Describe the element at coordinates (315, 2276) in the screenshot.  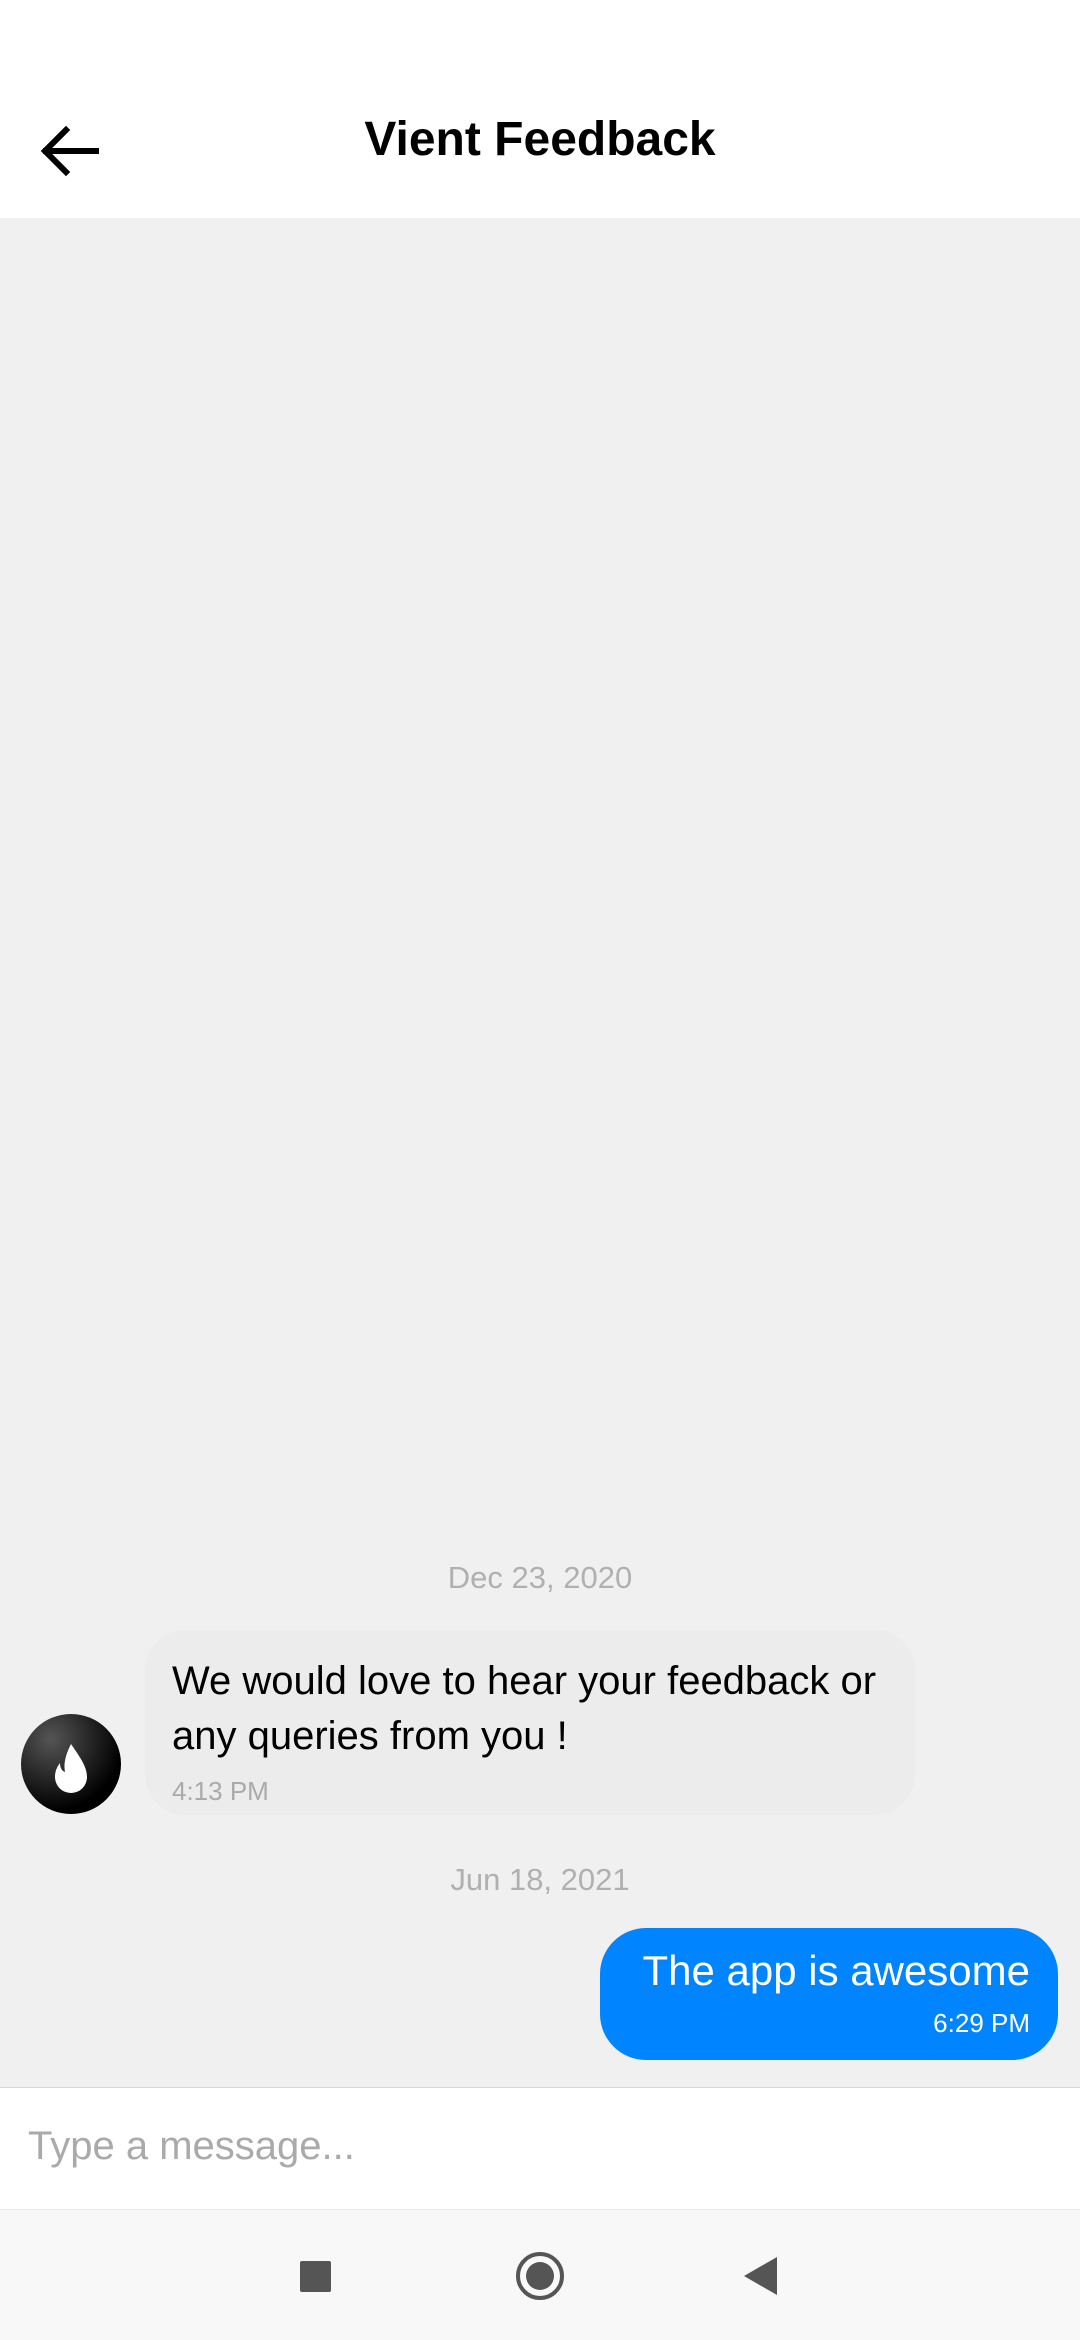
I see `recents-square-icon` at that location.